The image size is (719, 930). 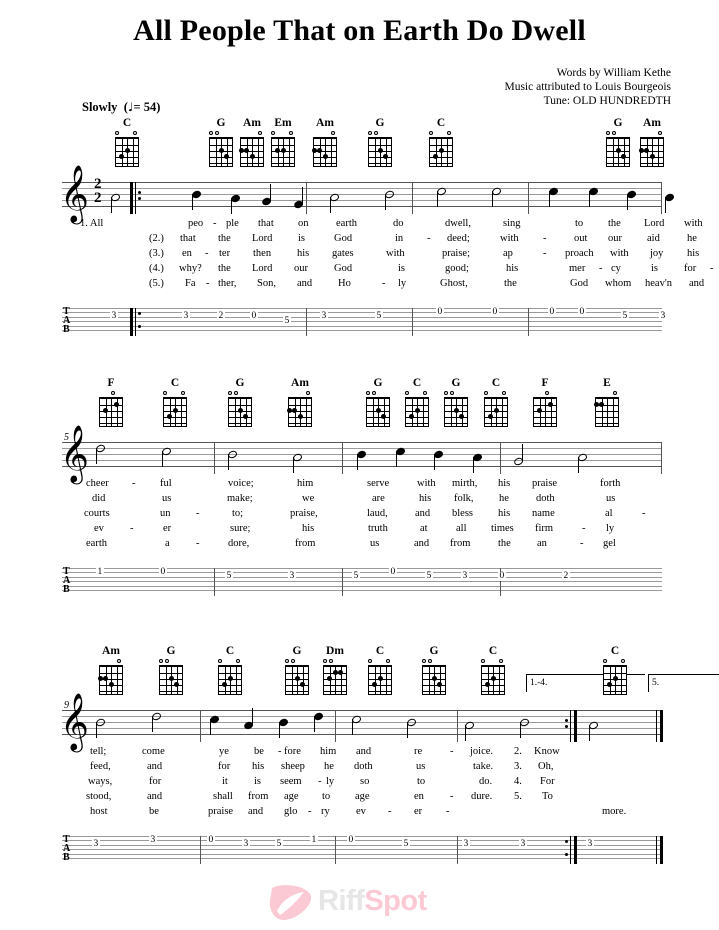 I want to click on lyric-word: mer, so click(x=577, y=268).